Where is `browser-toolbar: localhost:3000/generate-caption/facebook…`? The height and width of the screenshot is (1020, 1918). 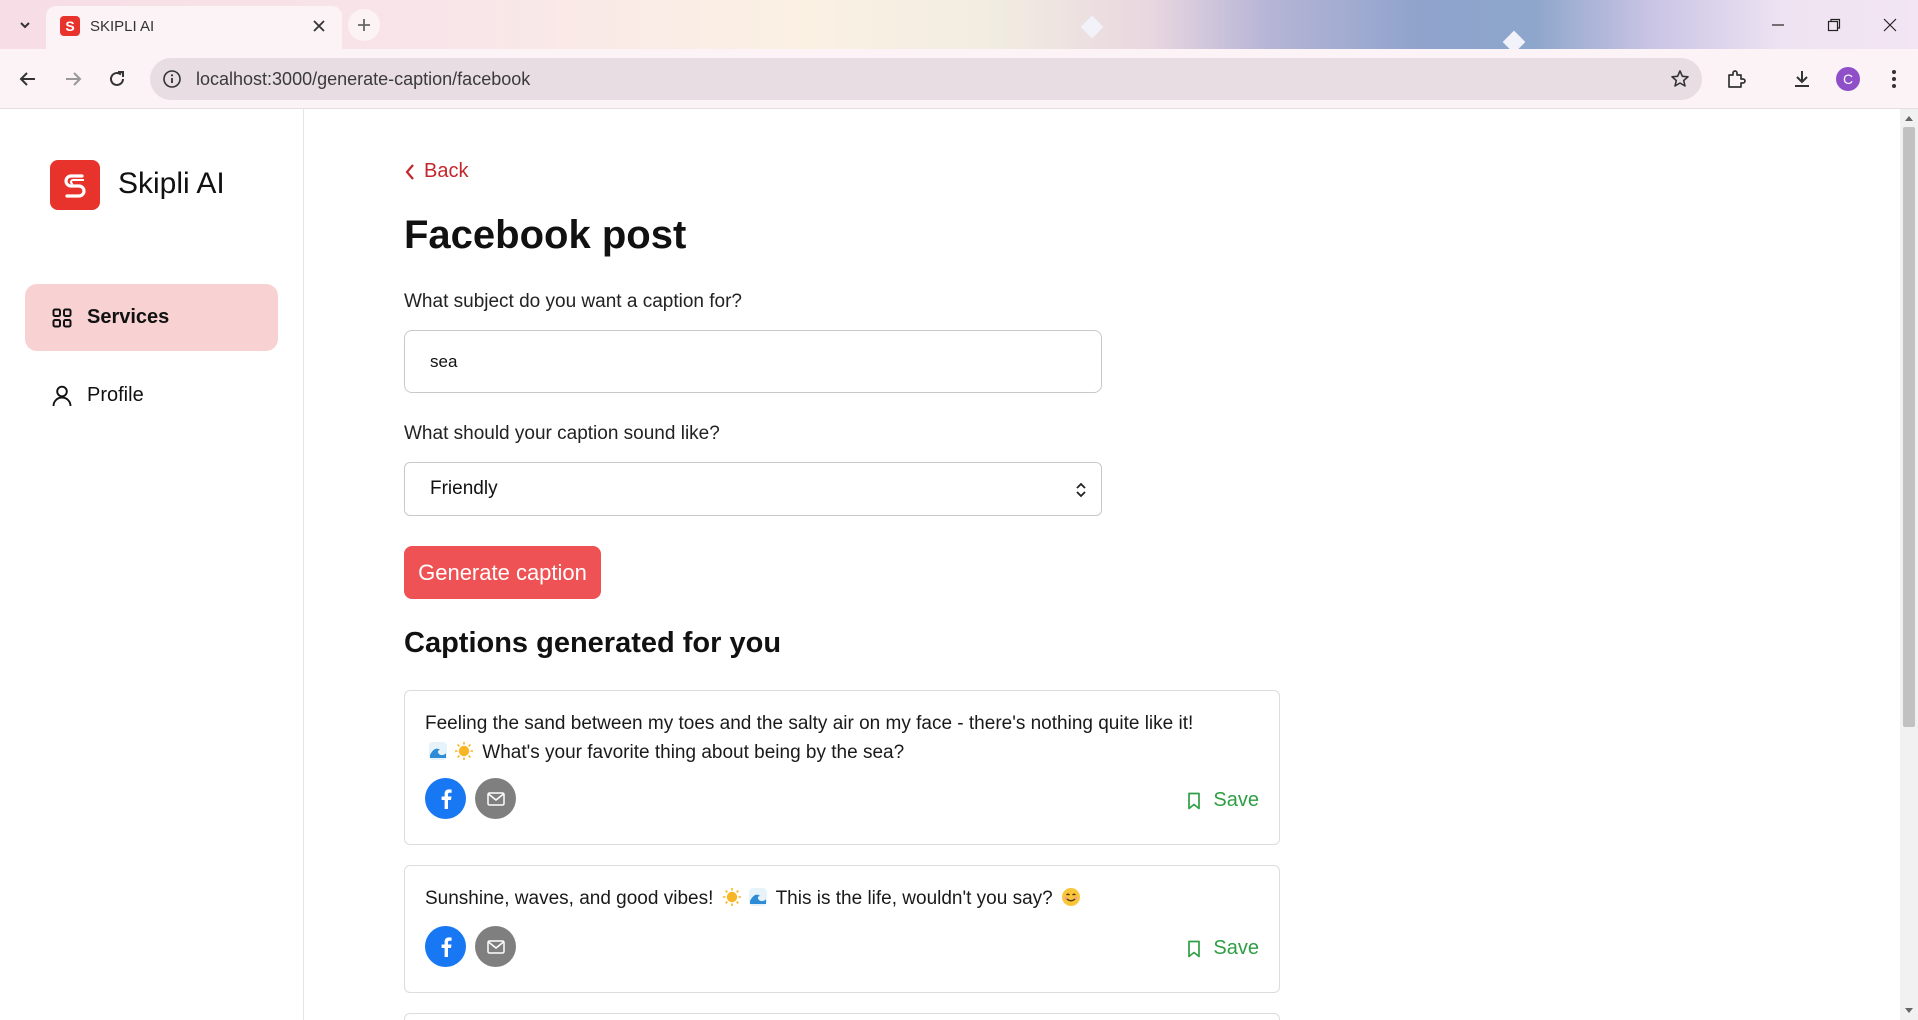
browser-toolbar: localhost:3000/generate-caption/facebook… is located at coordinates (959, 79).